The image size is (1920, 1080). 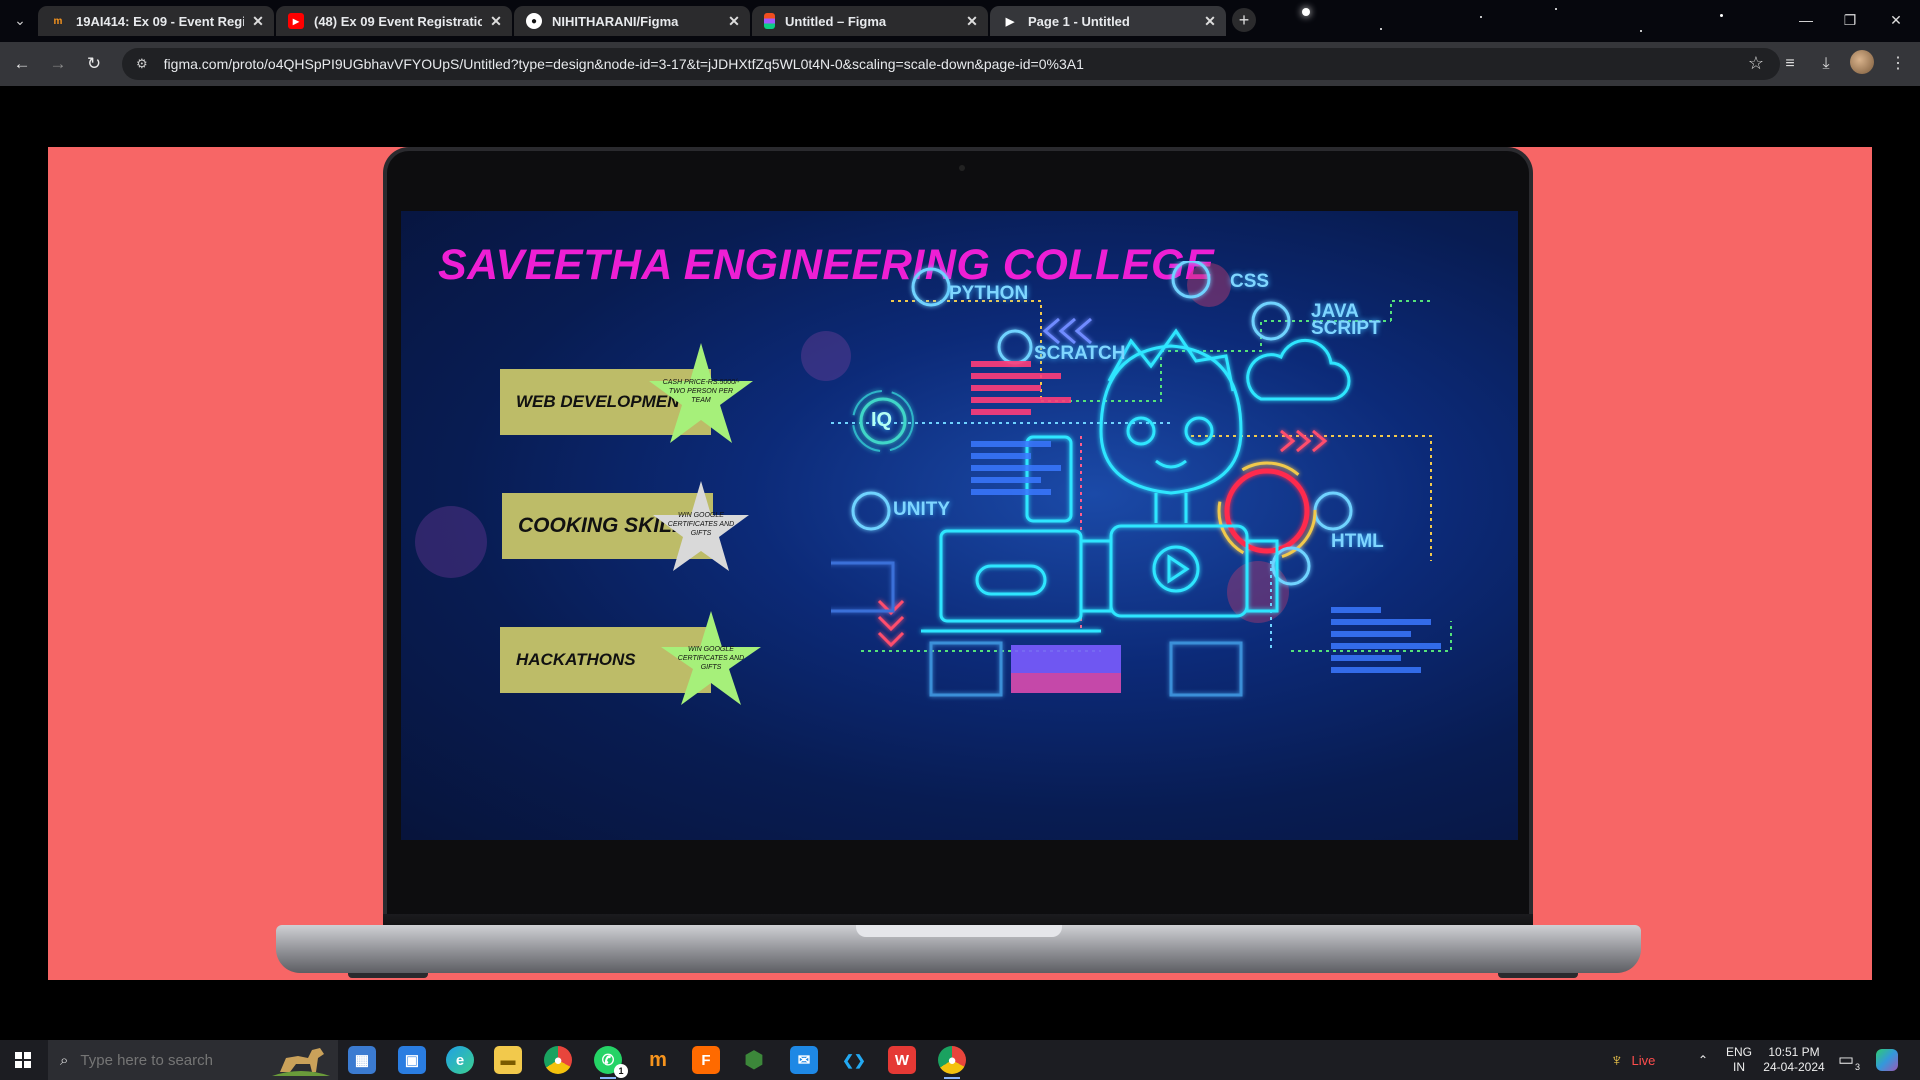 I want to click on chevron-up-icon: ⌃, so click(x=1703, y=1060).